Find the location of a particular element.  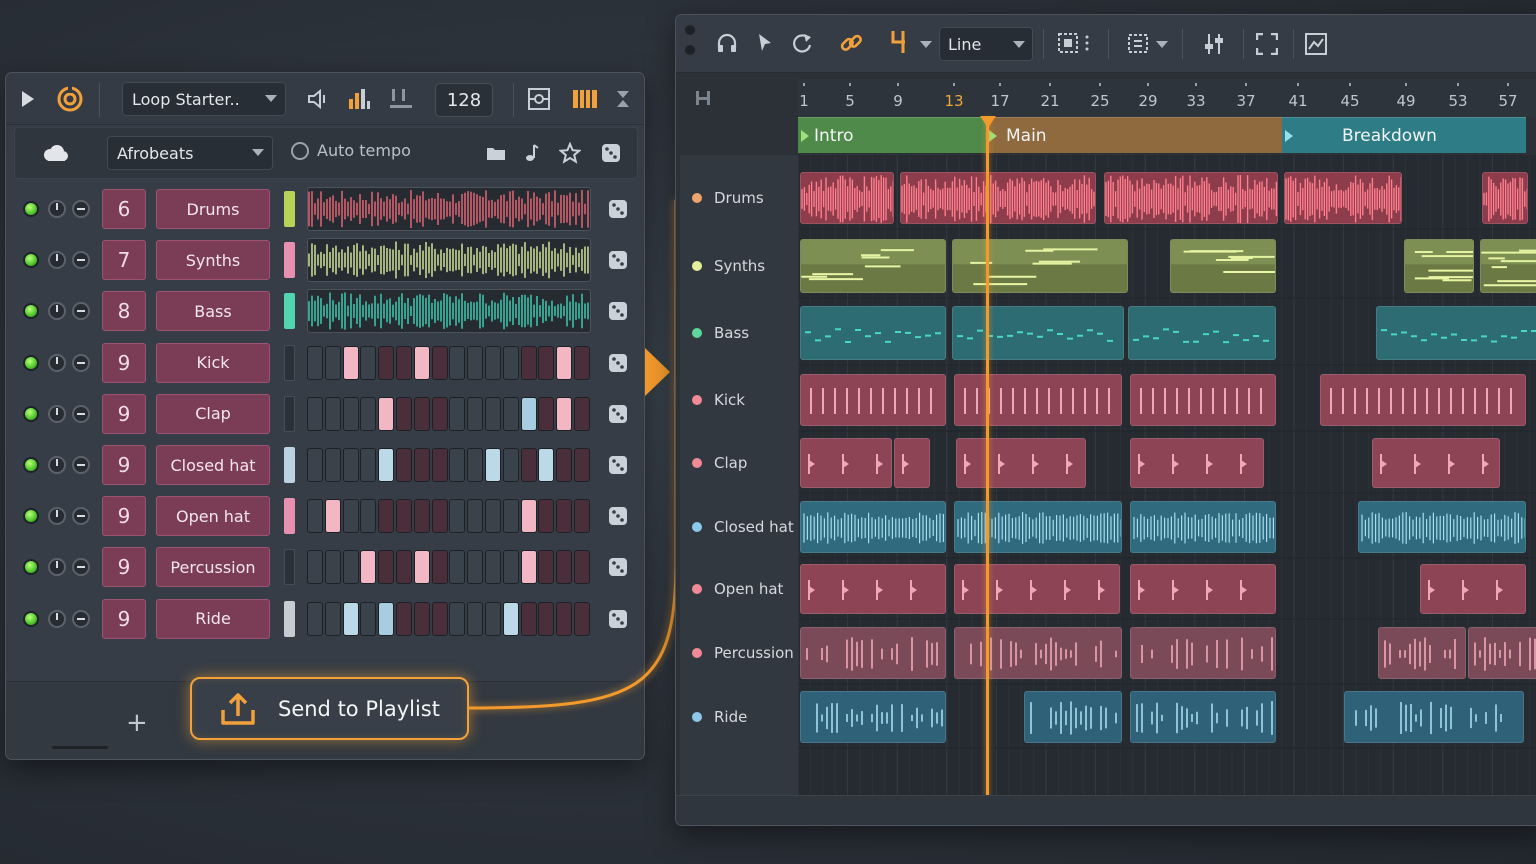

play-icon is located at coordinates (28, 99).